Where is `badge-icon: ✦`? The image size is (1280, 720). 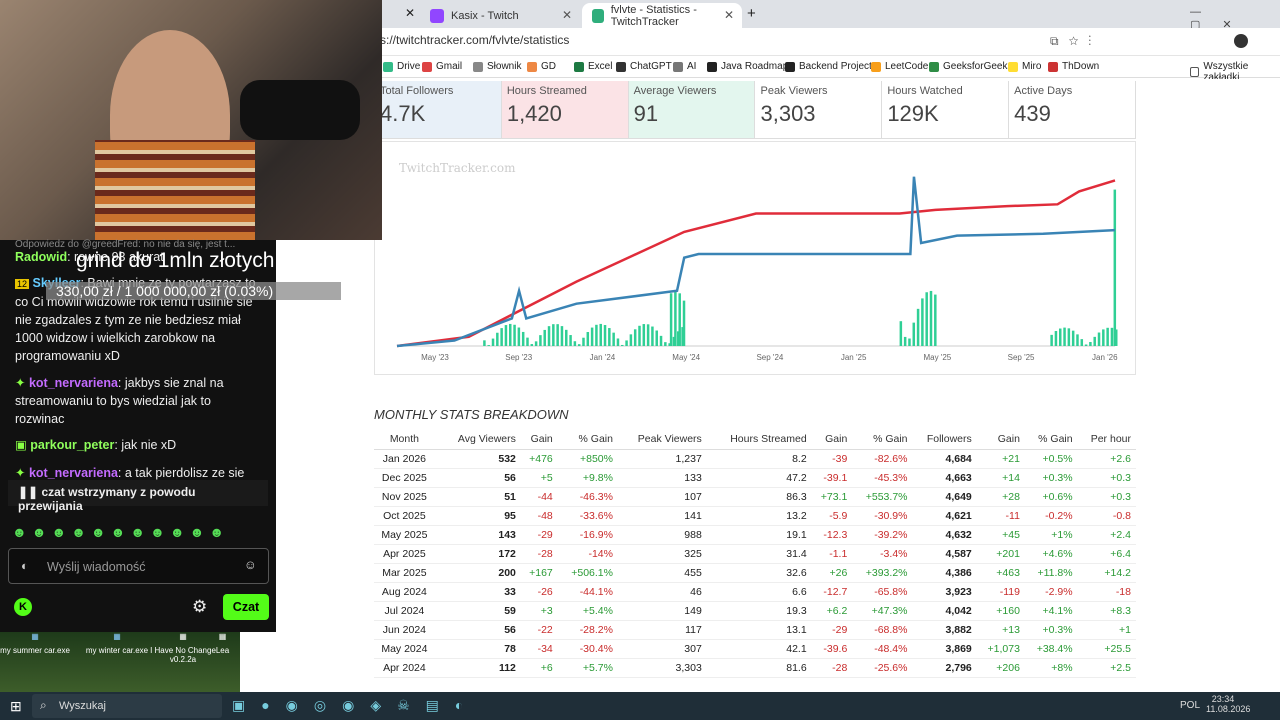 badge-icon: ✦ is located at coordinates (20, 383).